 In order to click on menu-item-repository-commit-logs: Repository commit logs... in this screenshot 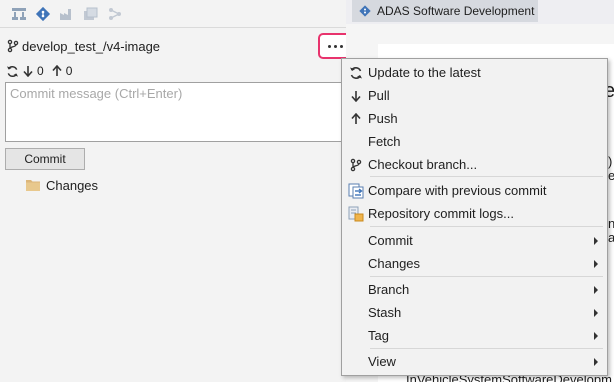, I will do `click(474, 213)`.